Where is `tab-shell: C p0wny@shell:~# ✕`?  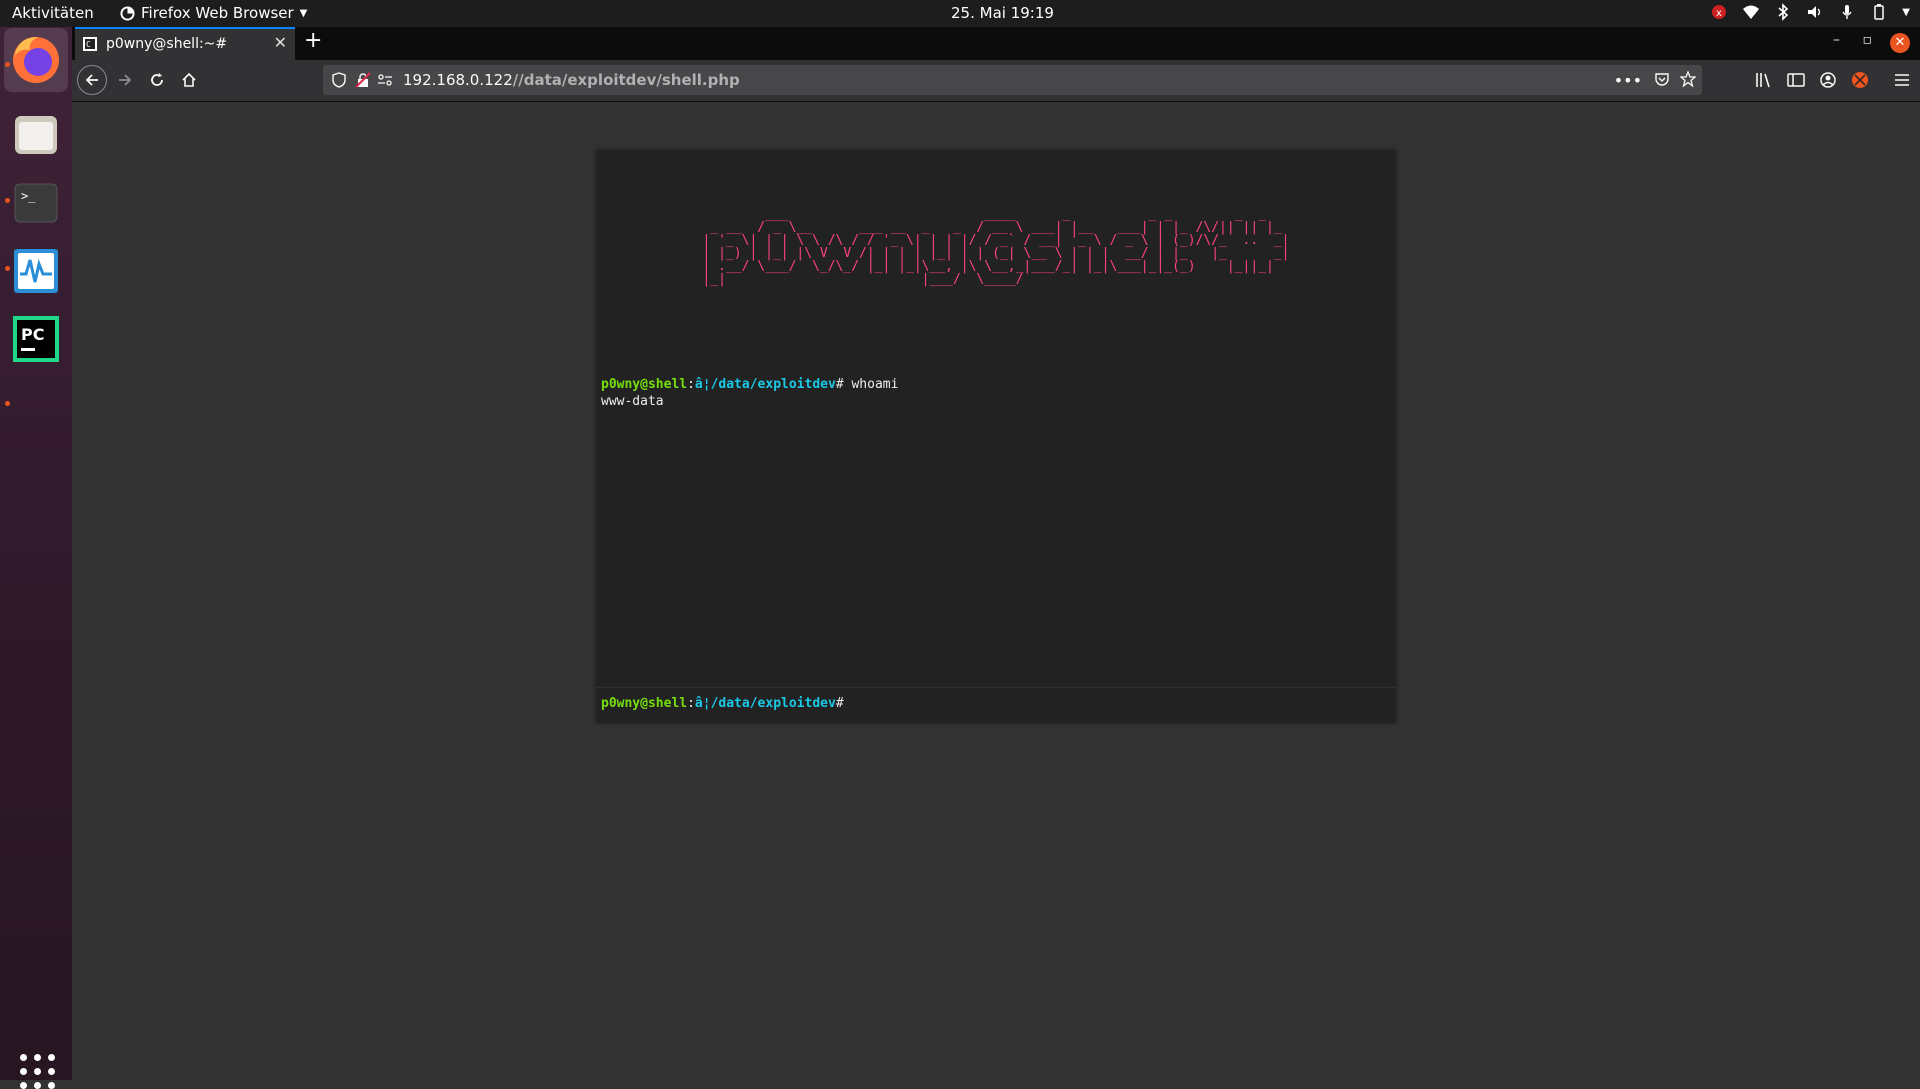 tab-shell: C p0wny@shell:~# ✕ is located at coordinates (185, 43).